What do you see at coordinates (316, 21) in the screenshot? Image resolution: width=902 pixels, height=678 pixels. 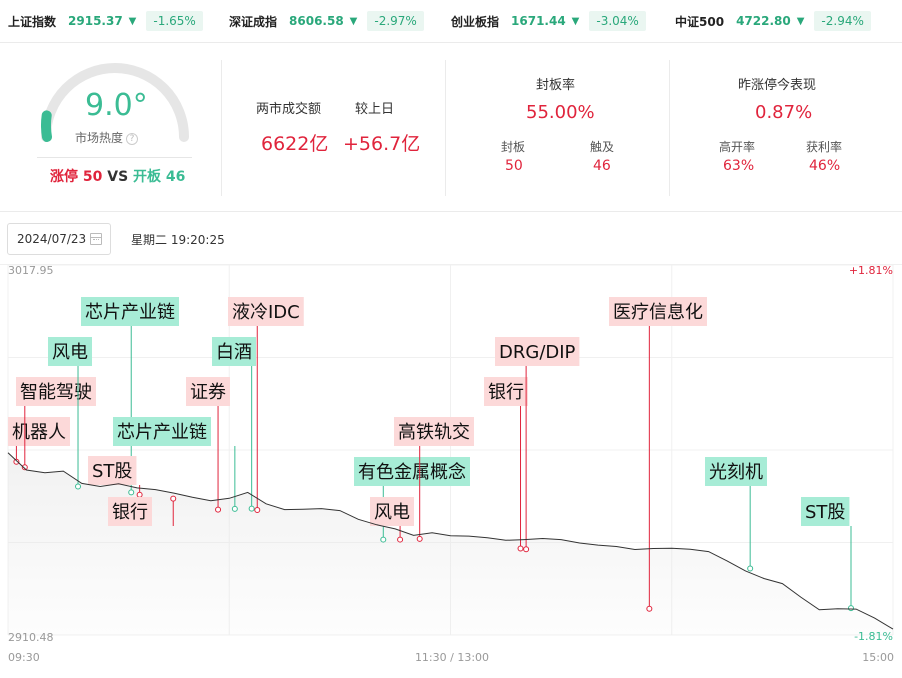 I see `index-value: 8606.58` at bounding box center [316, 21].